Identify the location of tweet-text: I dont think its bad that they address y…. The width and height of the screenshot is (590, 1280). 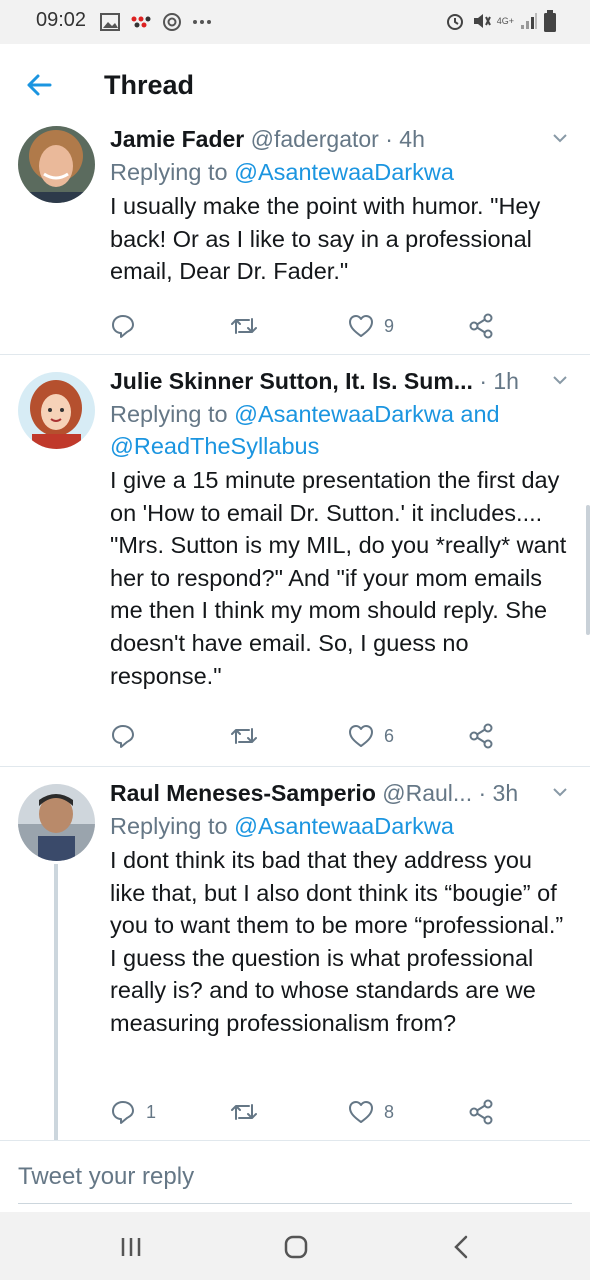
(337, 941).